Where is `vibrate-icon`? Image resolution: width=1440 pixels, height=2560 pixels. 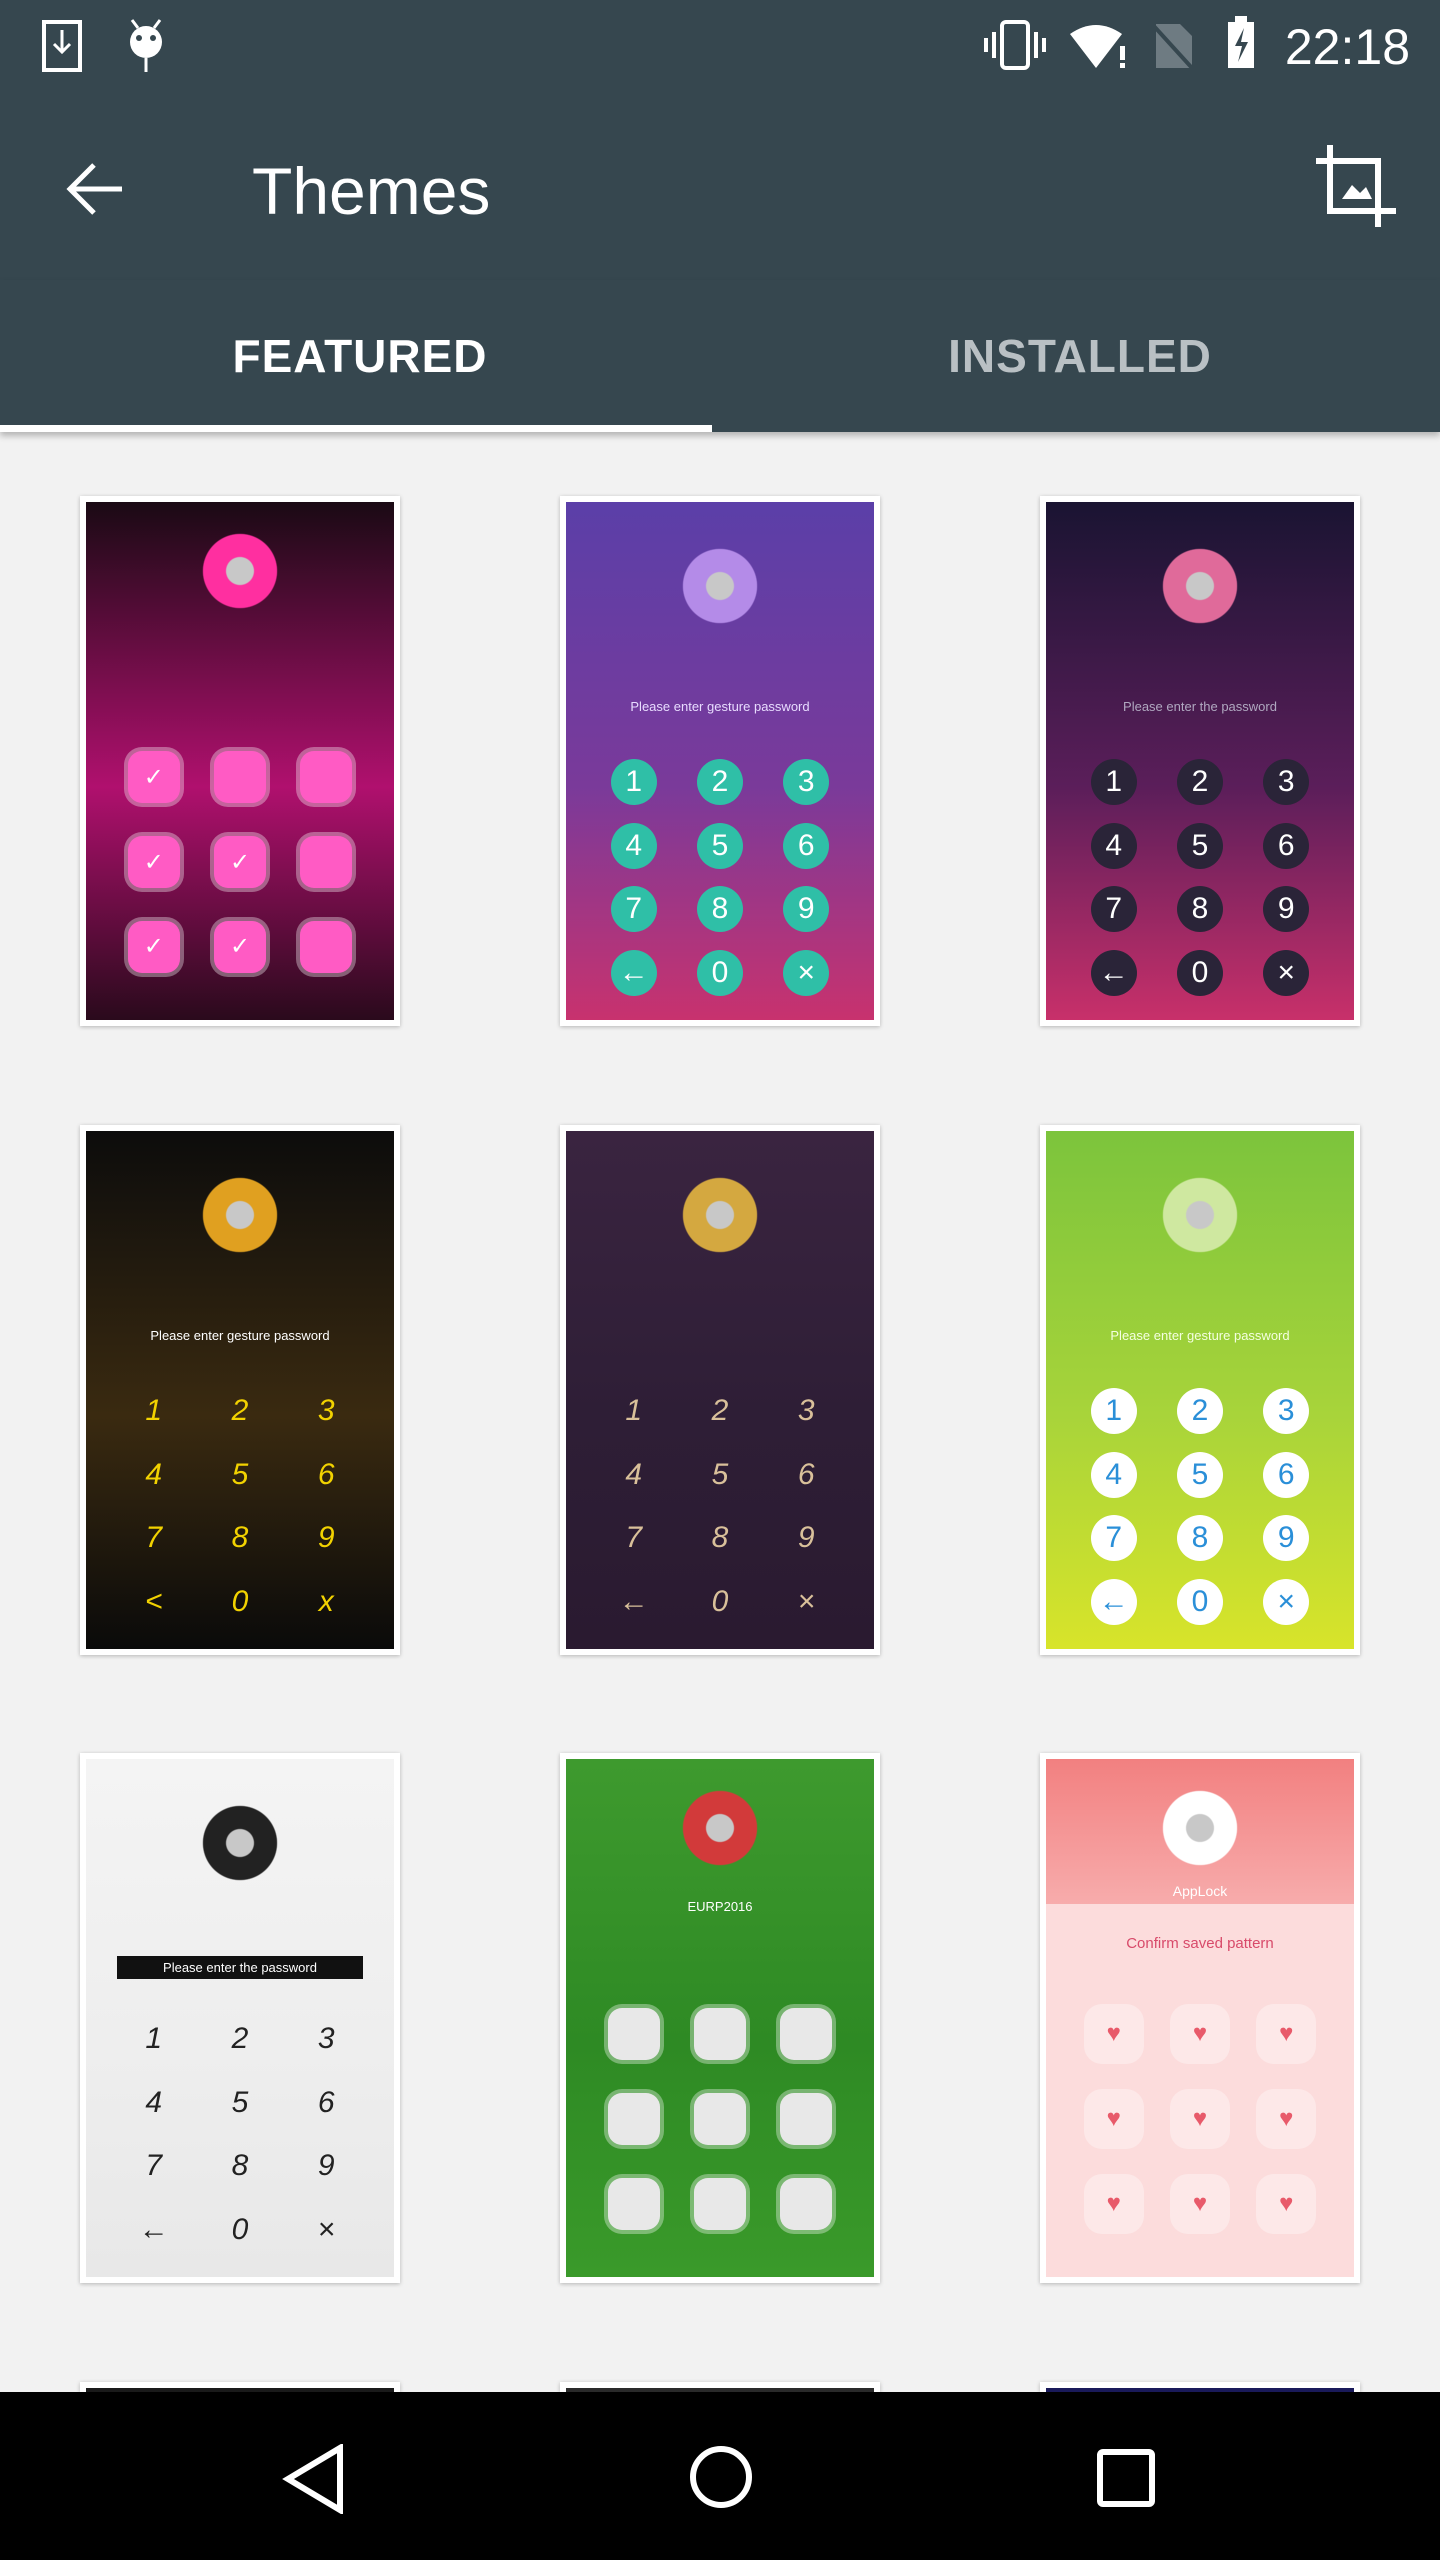 vibrate-icon is located at coordinates (1015, 45).